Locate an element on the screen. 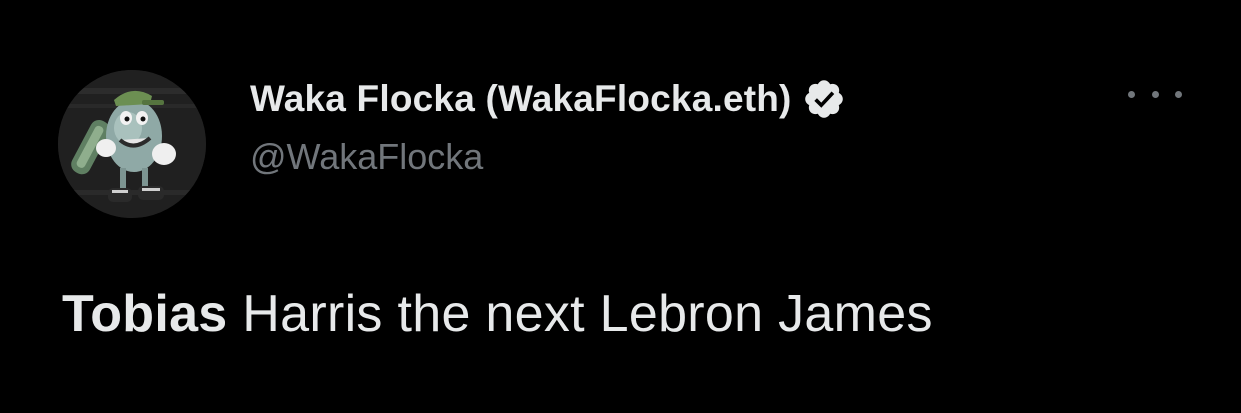 The image size is (1241, 413). name-row: Waka Flocka (WakaFlocka.eth) is located at coordinates (548, 99).